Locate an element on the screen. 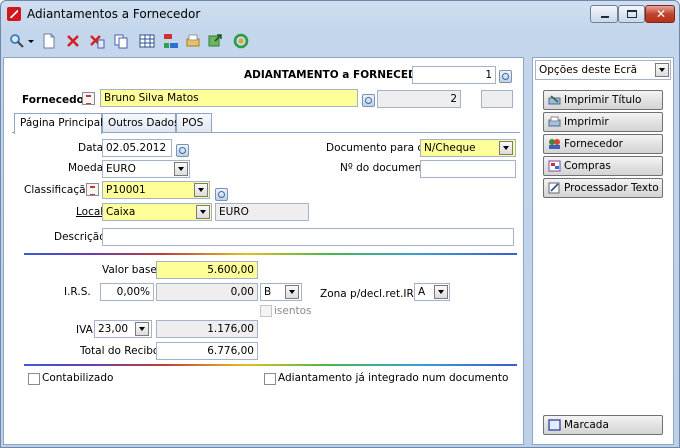  irs-label: I.R.S. is located at coordinates (77, 292).